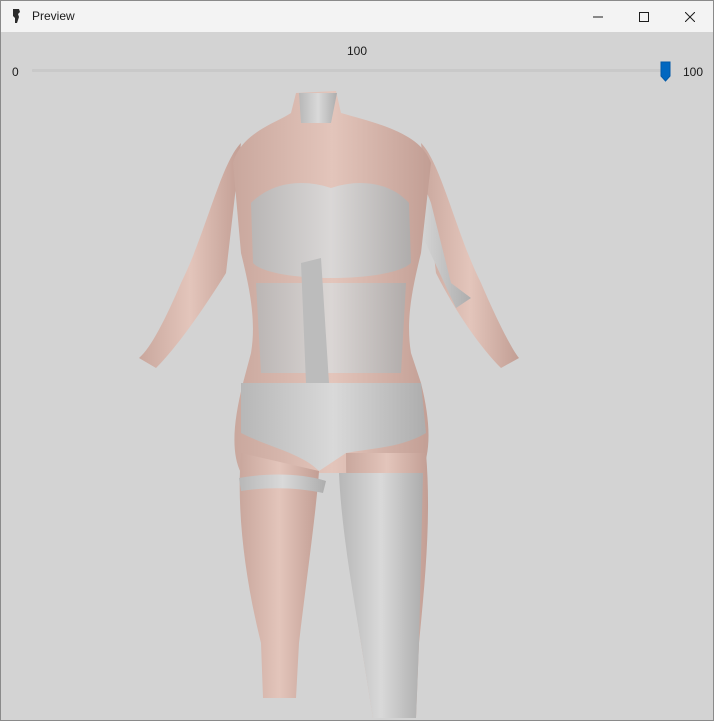 Image resolution: width=714 pixels, height=721 pixels. I want to click on title-bar: Preview, so click(357, 16).